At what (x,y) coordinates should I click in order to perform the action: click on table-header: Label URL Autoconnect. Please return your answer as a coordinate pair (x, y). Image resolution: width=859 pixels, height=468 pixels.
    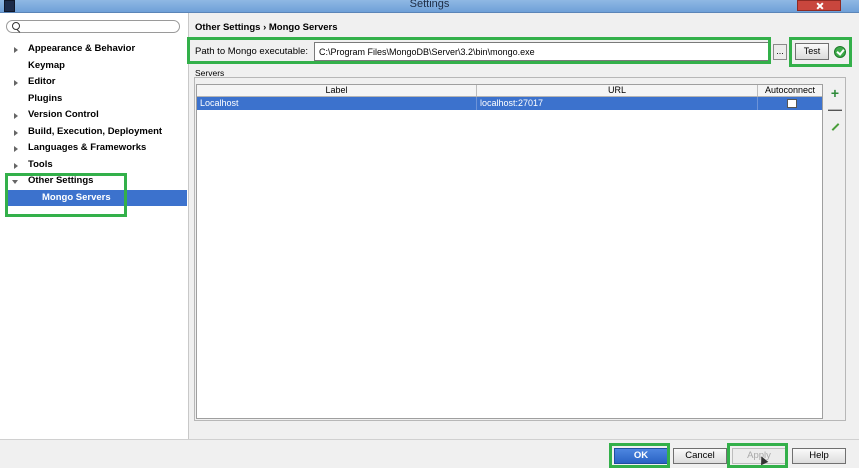
    Looking at the image, I should click on (509, 91).